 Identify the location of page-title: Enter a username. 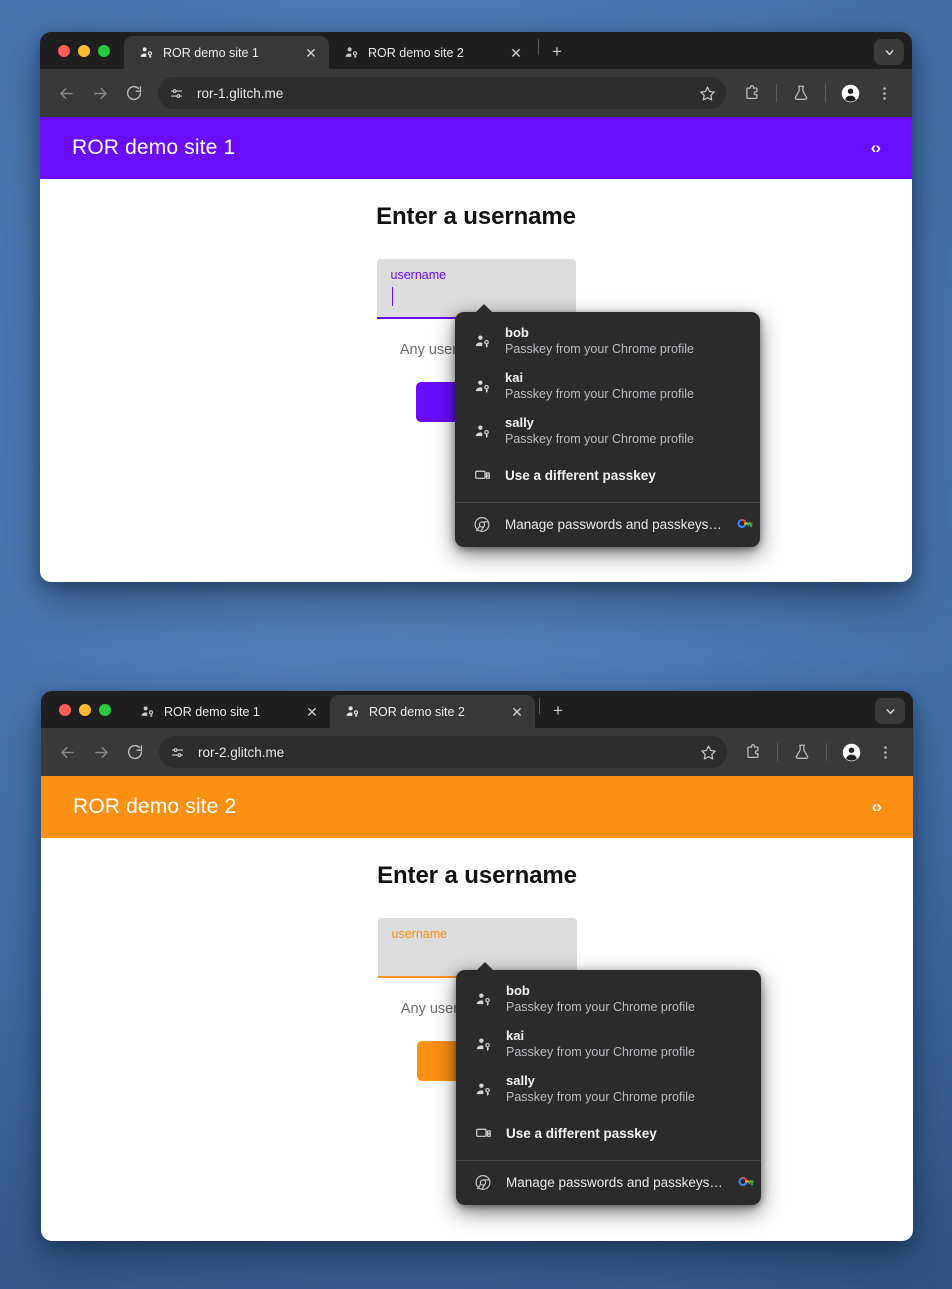
(477, 875).